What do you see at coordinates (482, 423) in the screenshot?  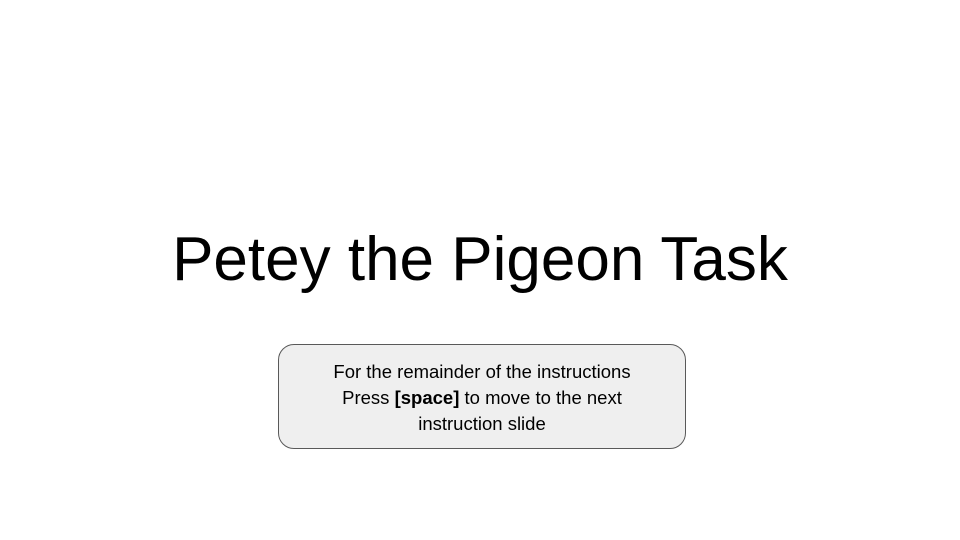 I see `instruction-line-3: instruction slide` at bounding box center [482, 423].